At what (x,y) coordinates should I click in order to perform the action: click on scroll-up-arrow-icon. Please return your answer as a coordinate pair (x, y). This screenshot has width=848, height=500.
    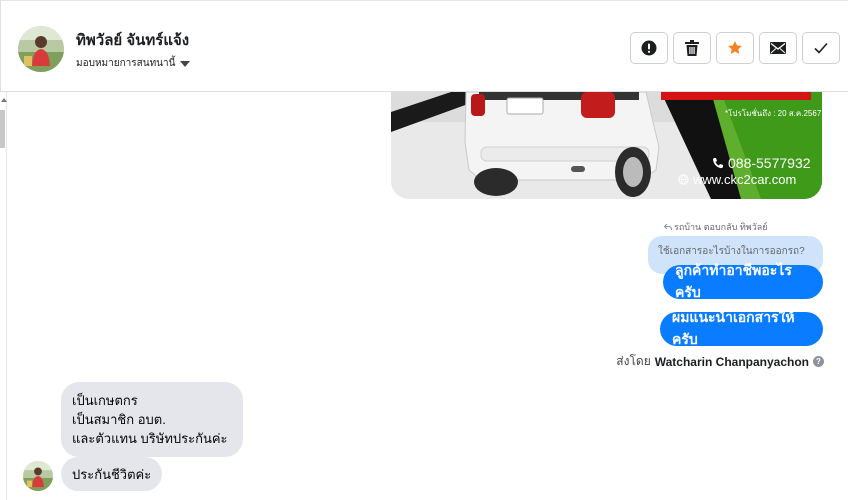
    Looking at the image, I should click on (4, 100).